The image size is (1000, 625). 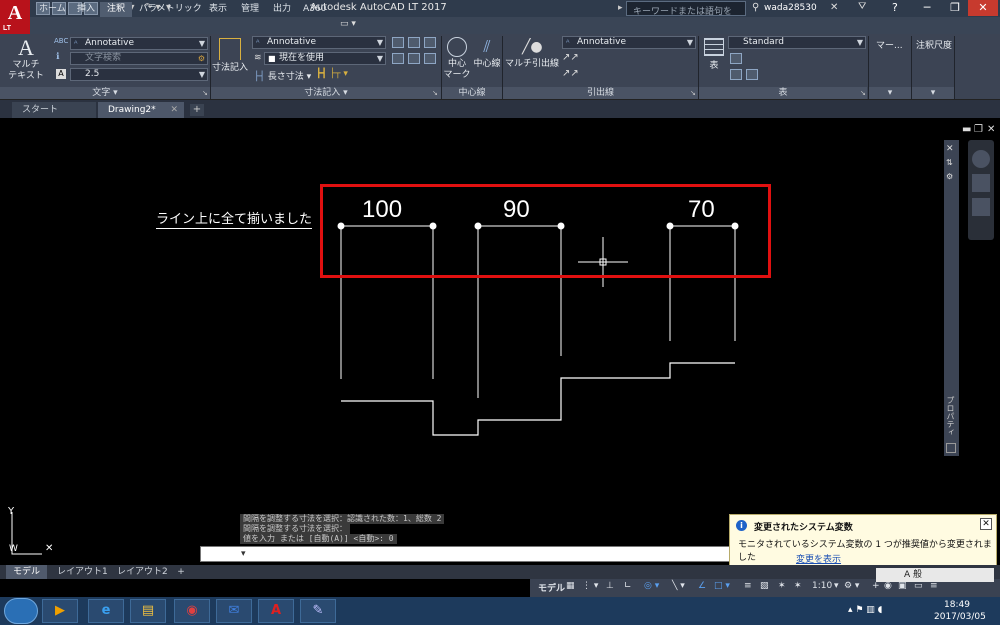 What do you see at coordinates (755, 7) in the screenshot?
I see `binoculars-icon: ⚲` at bounding box center [755, 7].